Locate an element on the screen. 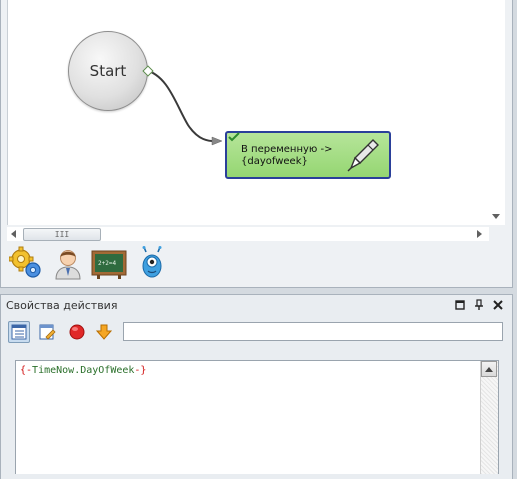 The height and width of the screenshot is (479, 517). close-icon is located at coordinates (498, 305).